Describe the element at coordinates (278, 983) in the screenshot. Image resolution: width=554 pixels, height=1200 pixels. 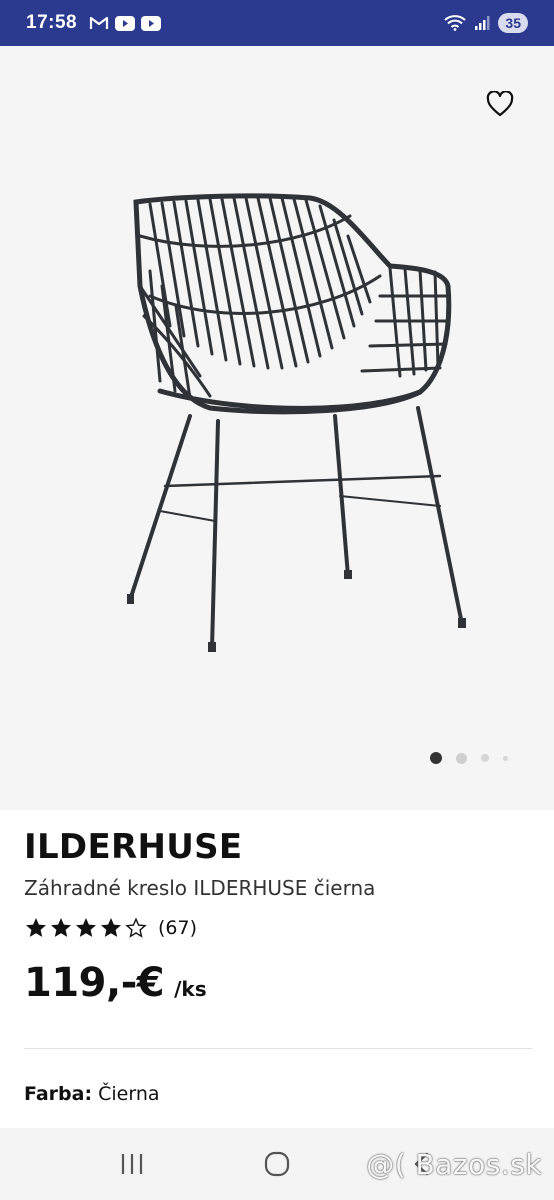
I see `price-row: 119,-€ /ks` at that location.